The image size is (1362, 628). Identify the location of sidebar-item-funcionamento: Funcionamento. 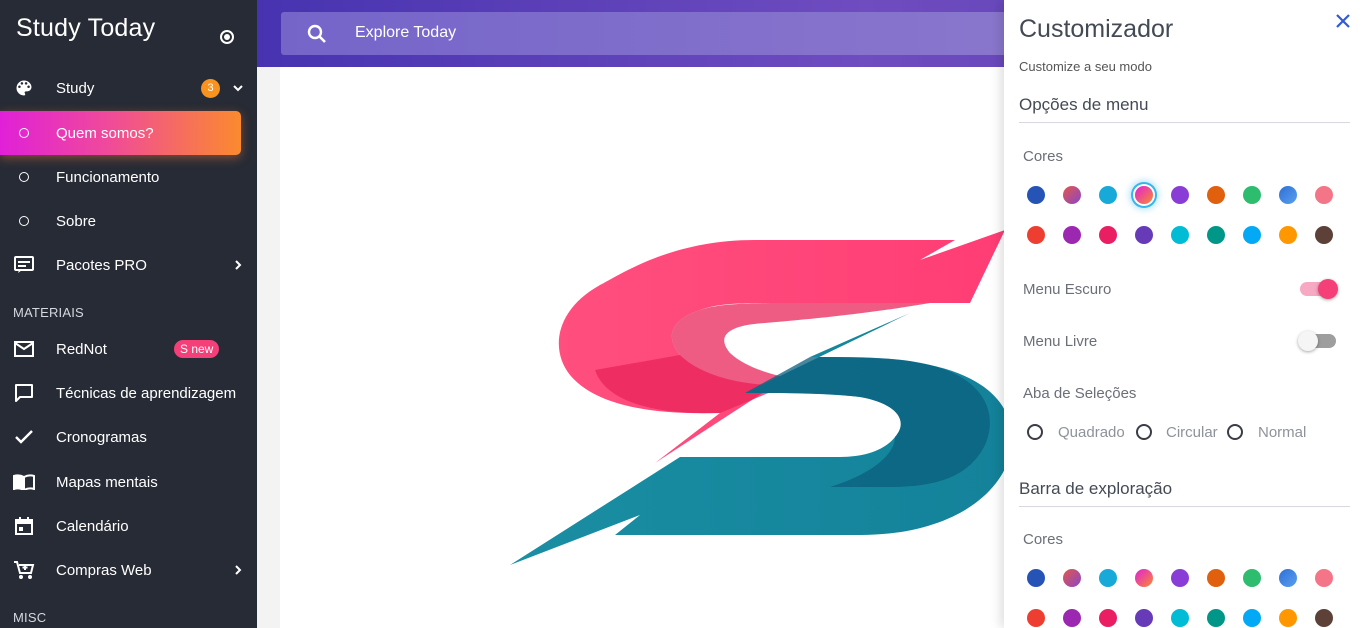
(128, 177).